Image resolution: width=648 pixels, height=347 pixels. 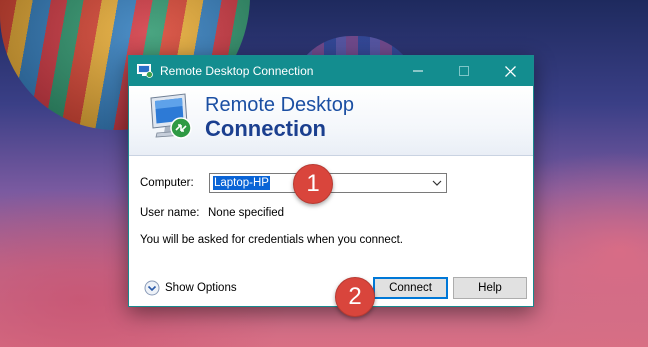 I want to click on minimize-button, so click(x=418, y=71).